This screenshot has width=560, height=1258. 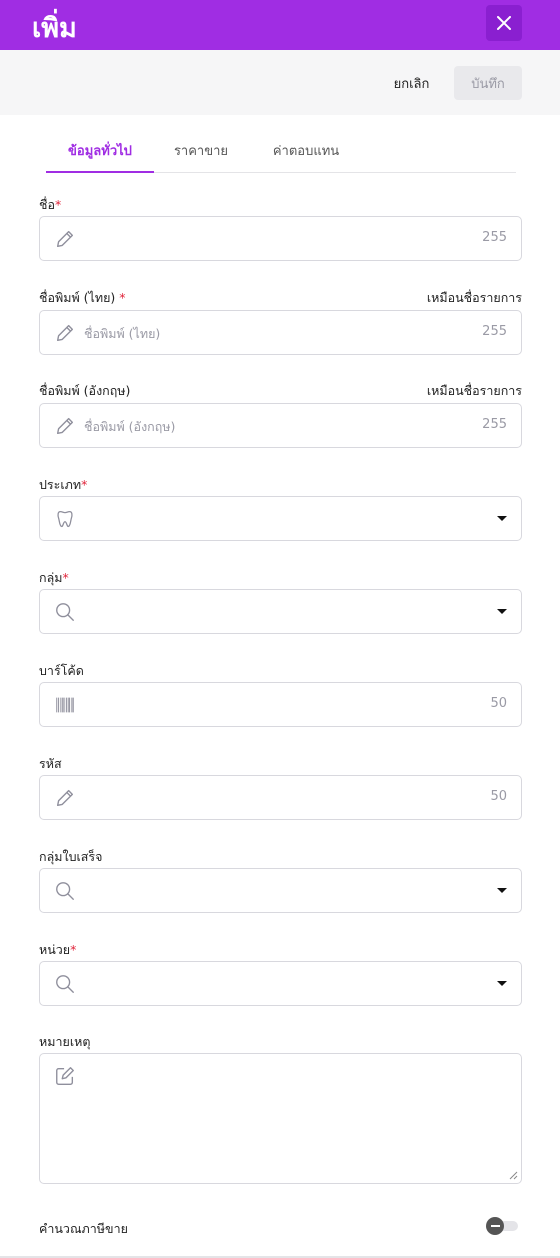 I want to click on print-name-th-input: ชื่อพิมพ์ (ไทย) 255, so click(x=280, y=332).